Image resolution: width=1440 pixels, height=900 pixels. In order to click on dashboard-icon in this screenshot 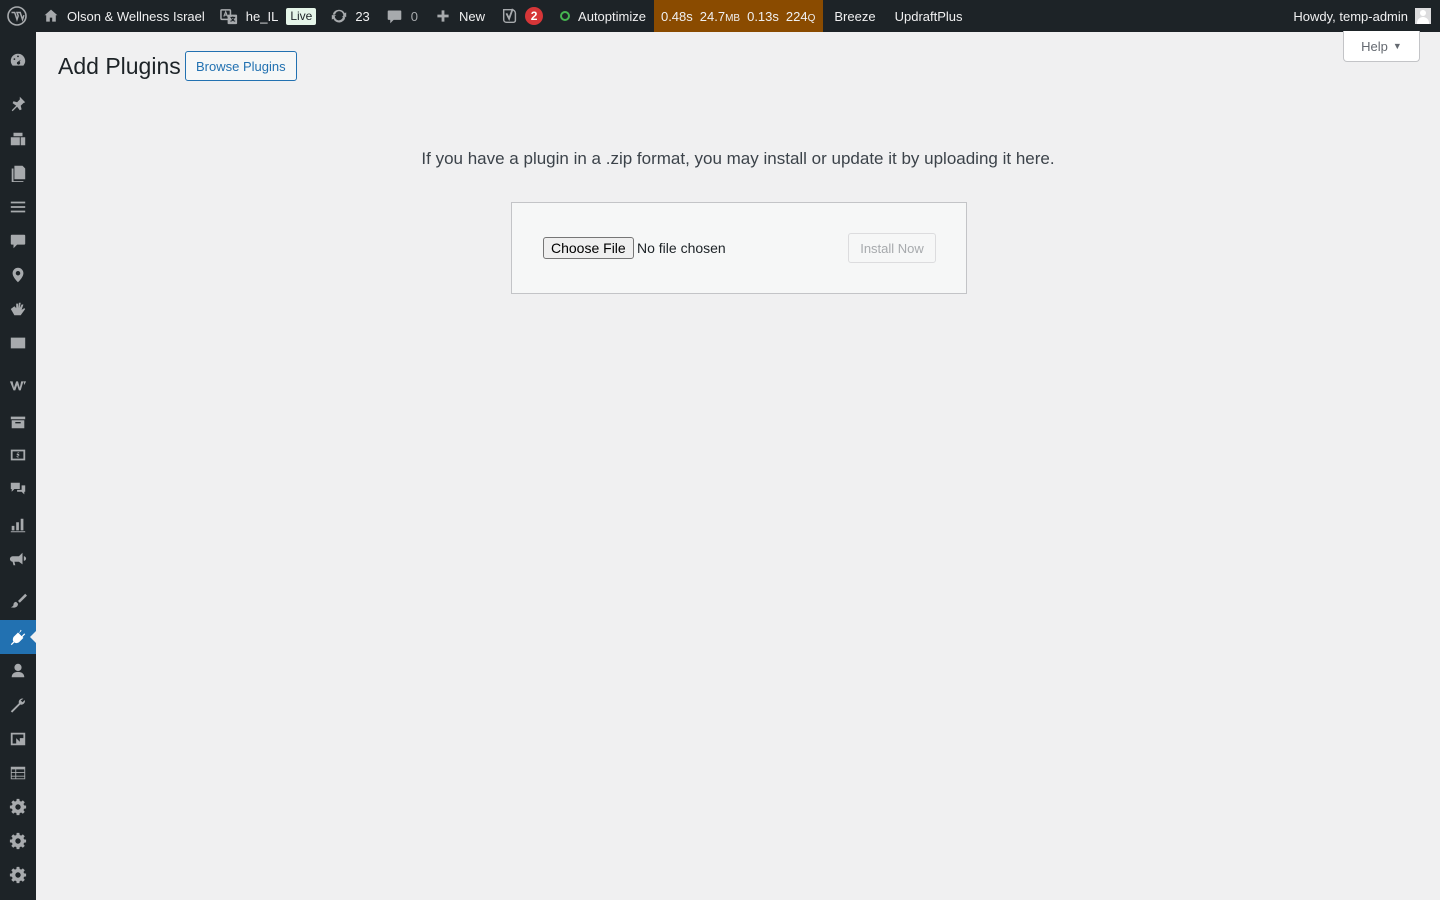, I will do `click(18, 59)`.